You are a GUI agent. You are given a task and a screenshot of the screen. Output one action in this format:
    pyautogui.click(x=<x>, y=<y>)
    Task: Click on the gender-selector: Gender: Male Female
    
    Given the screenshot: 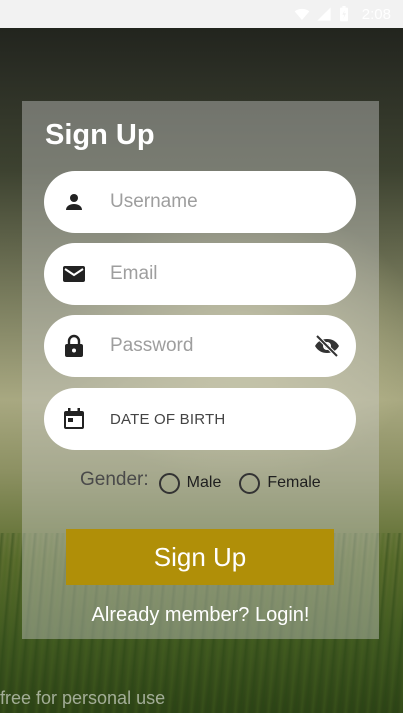 What is the action you would take?
    pyautogui.click(x=209, y=483)
    